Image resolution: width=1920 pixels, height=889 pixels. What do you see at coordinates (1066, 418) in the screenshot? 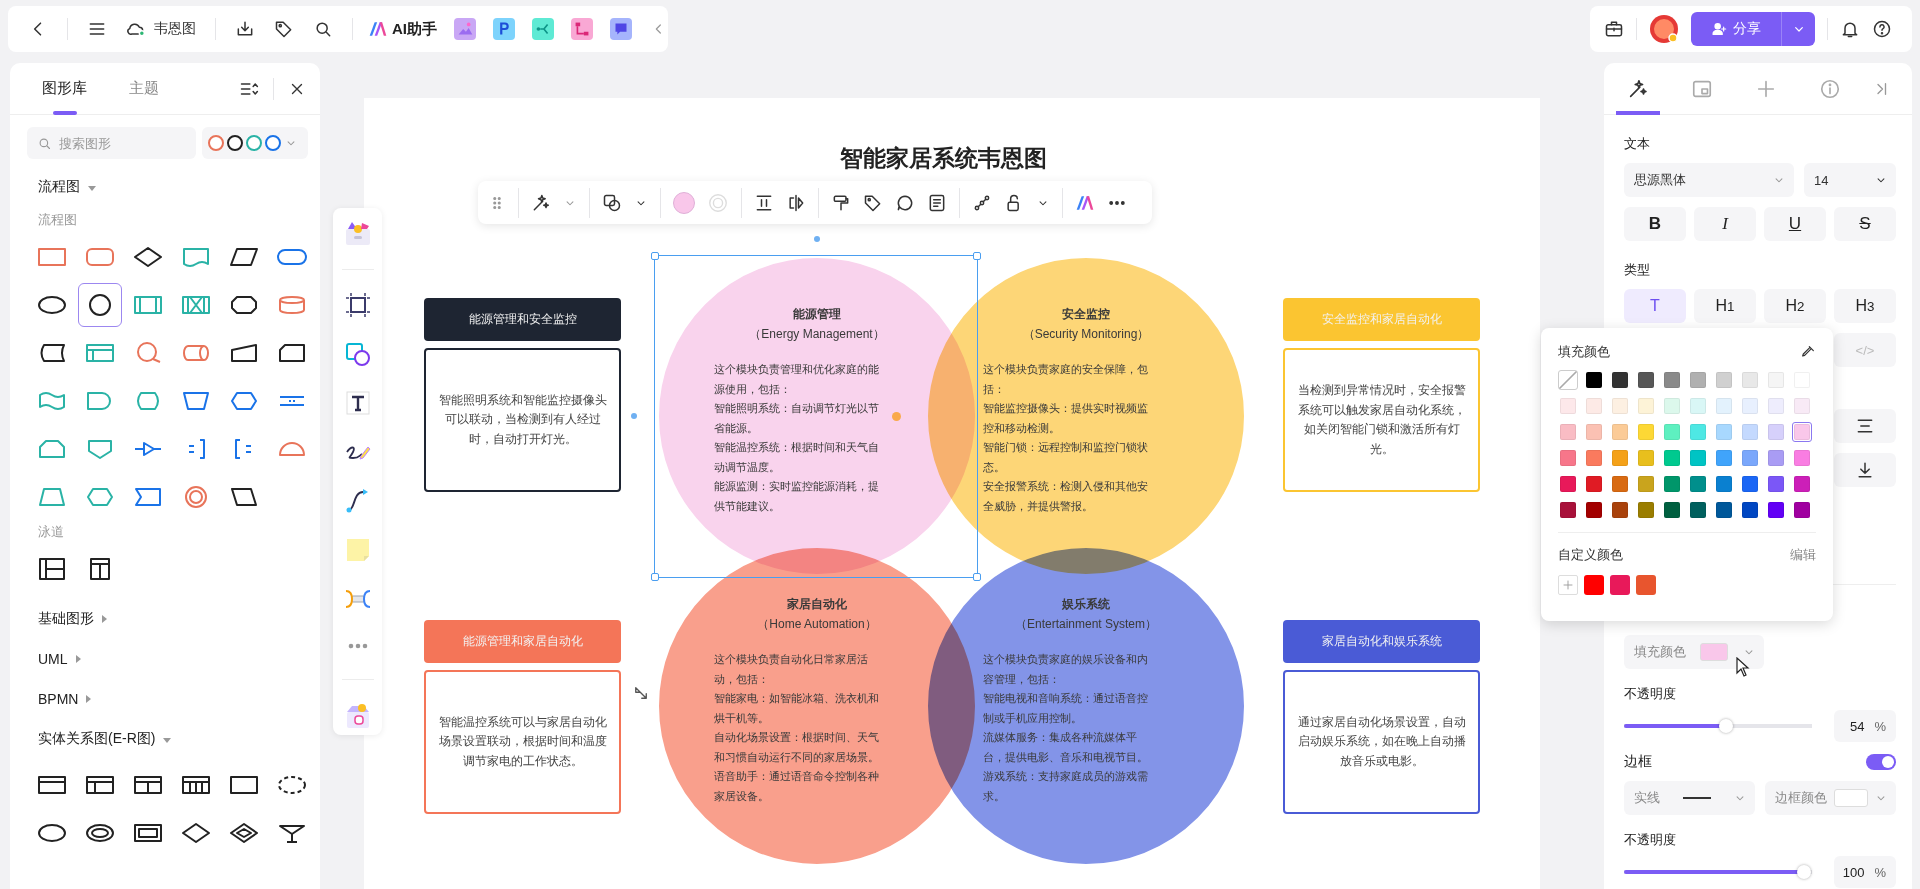
I see `circle-text: 智能监控摄像头：提供实时视频监控和移动检测。` at bounding box center [1066, 418].